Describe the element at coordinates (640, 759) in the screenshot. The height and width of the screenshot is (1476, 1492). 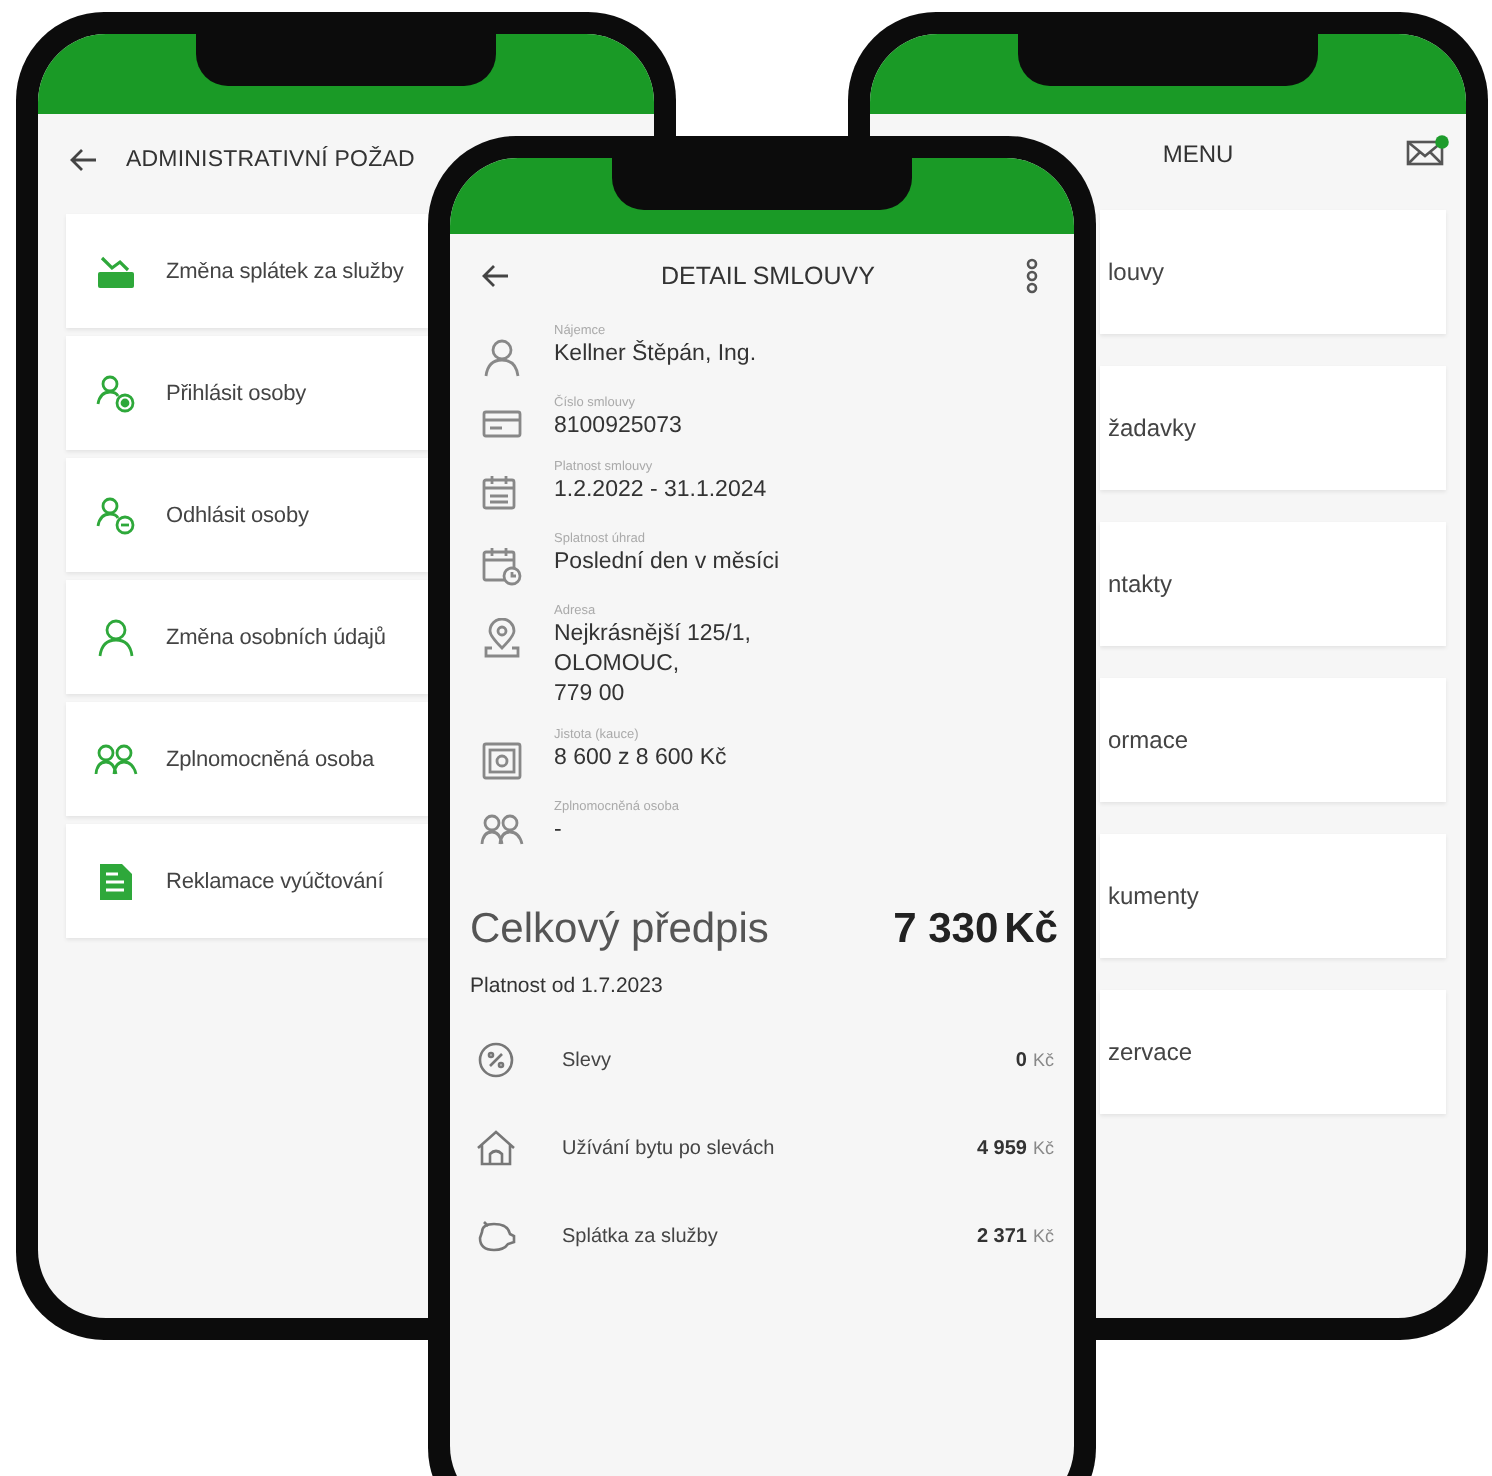
I see `field-value: 8 600 z 8 600 Kč` at that location.